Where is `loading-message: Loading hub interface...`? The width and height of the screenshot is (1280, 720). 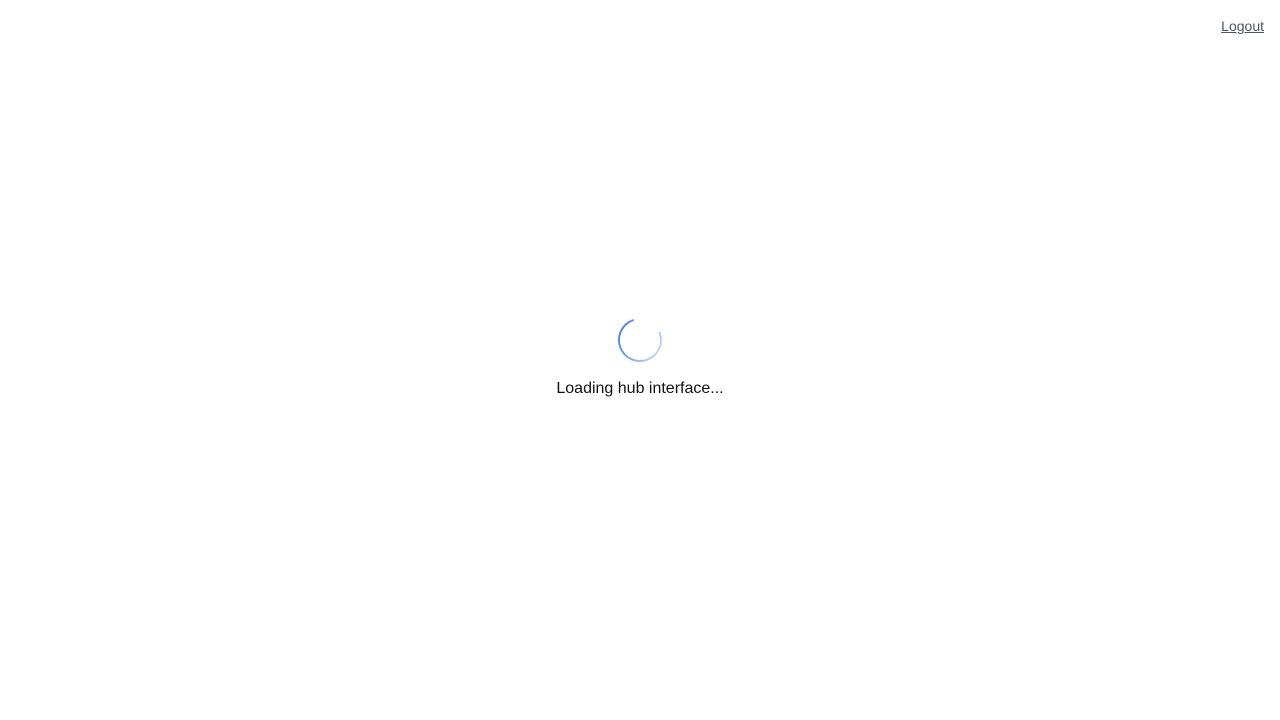 loading-message: Loading hub interface... is located at coordinates (640, 388).